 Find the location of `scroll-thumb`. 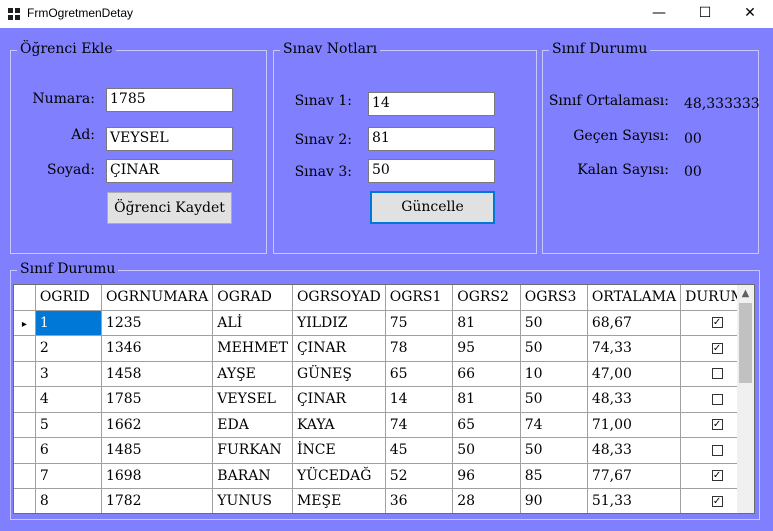

scroll-thumb is located at coordinates (745, 343).